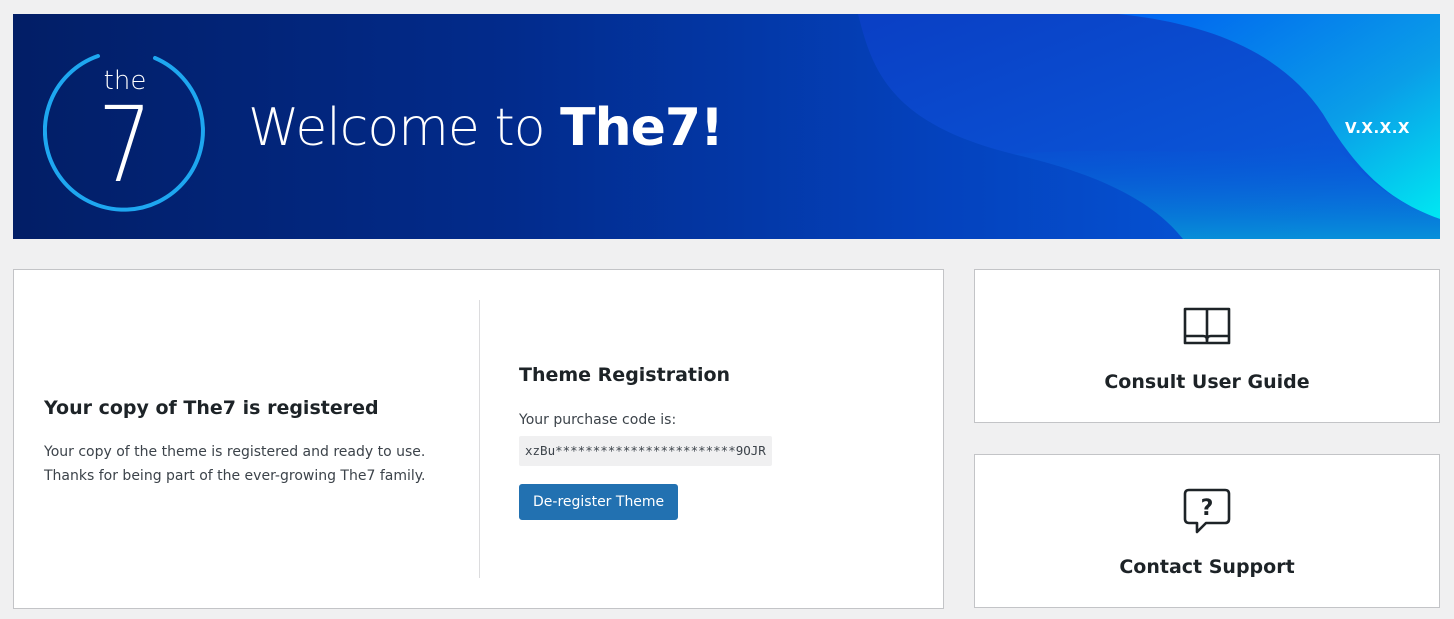  Describe the element at coordinates (125, 145) in the screenshot. I see `logo-number: 7` at that location.